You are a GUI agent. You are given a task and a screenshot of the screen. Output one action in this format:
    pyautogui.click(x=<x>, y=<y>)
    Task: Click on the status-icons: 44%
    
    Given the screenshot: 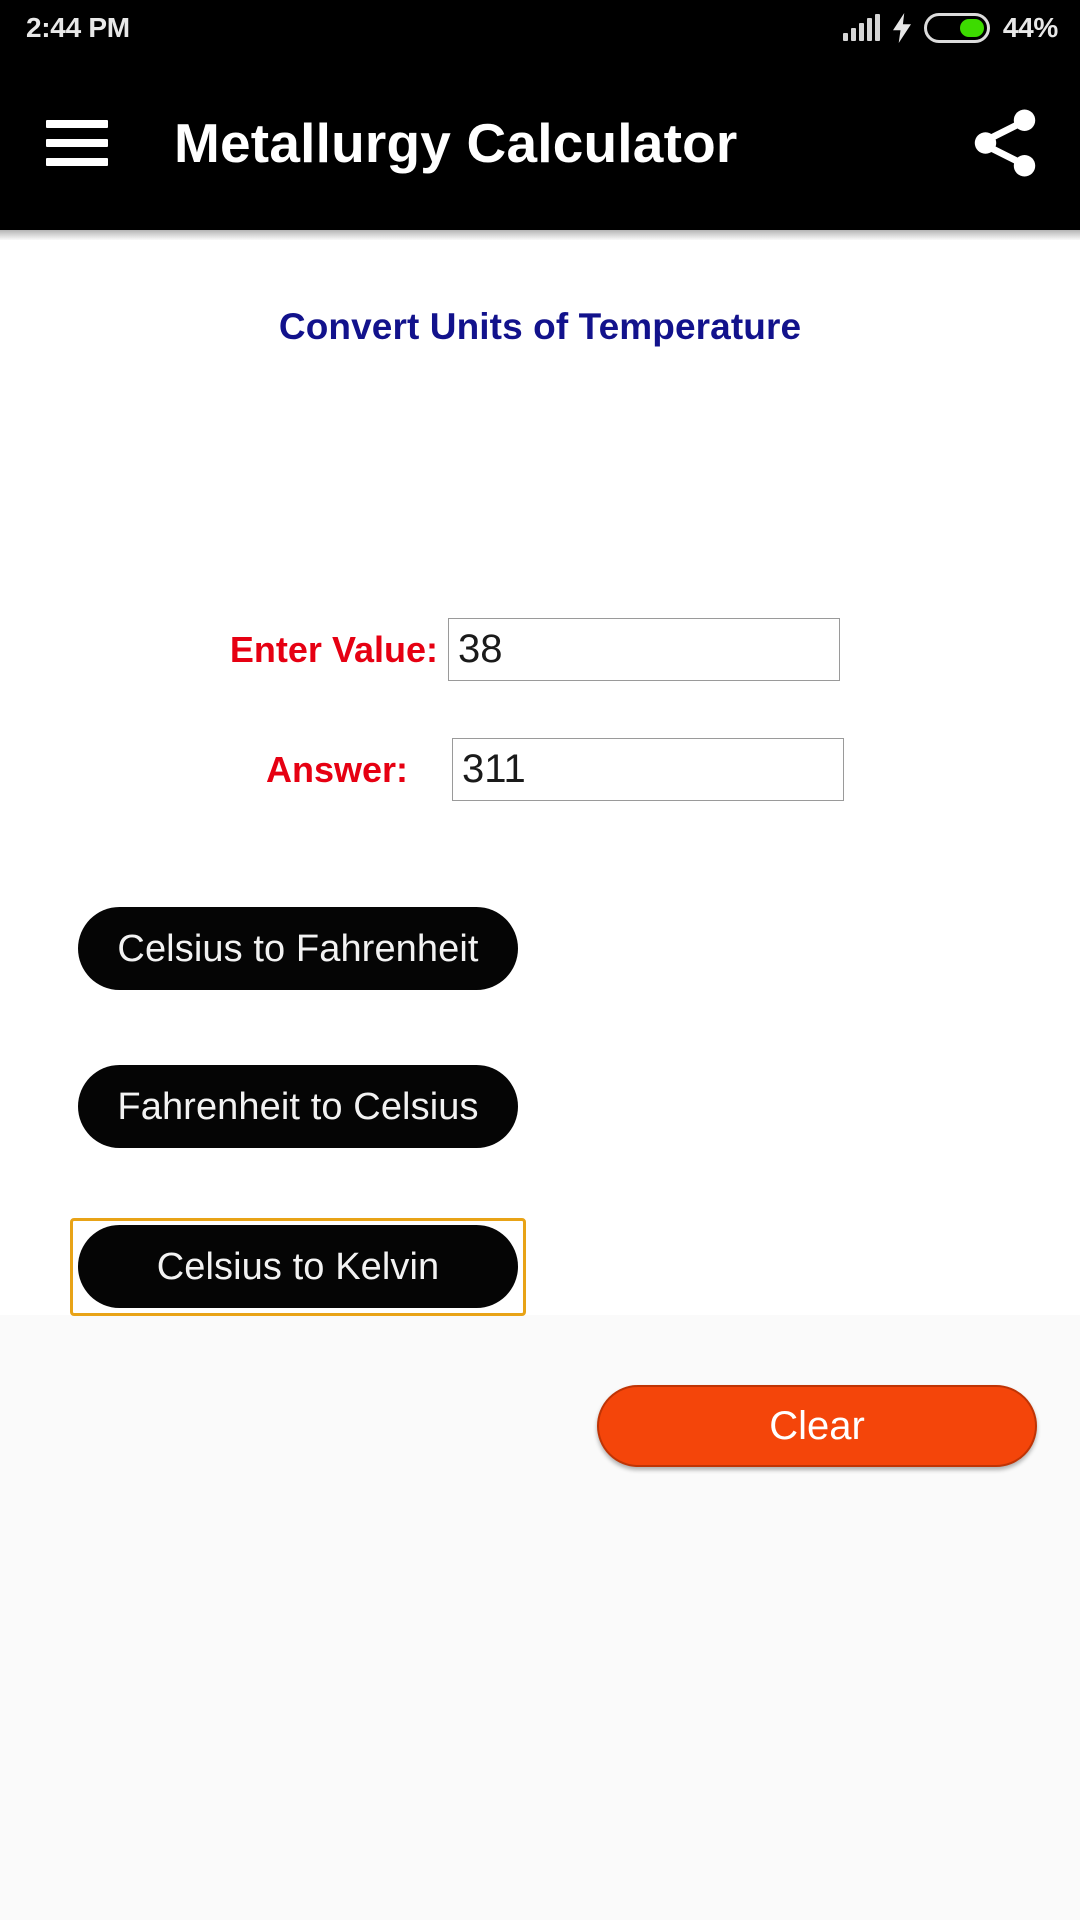 What is the action you would take?
    pyautogui.click(x=950, y=27)
    